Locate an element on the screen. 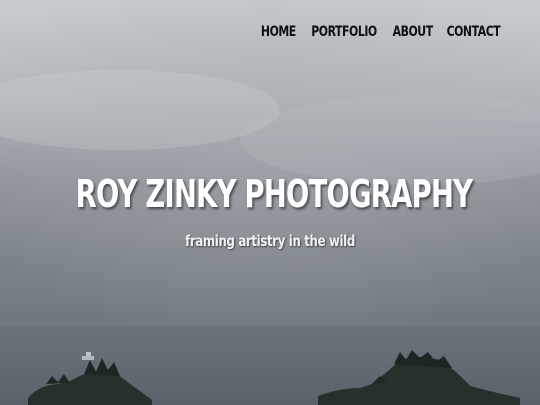 The height and width of the screenshot is (405, 540). site-title: ROY ZINKY PHOTOGRAPHY is located at coordinates (274, 194).